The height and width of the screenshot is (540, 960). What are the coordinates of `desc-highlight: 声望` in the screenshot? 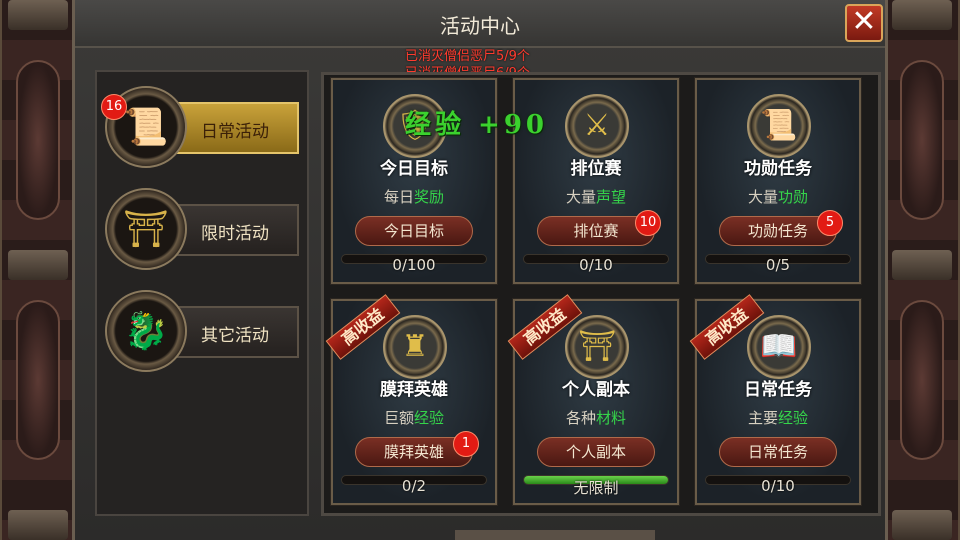 It's located at (611, 197).